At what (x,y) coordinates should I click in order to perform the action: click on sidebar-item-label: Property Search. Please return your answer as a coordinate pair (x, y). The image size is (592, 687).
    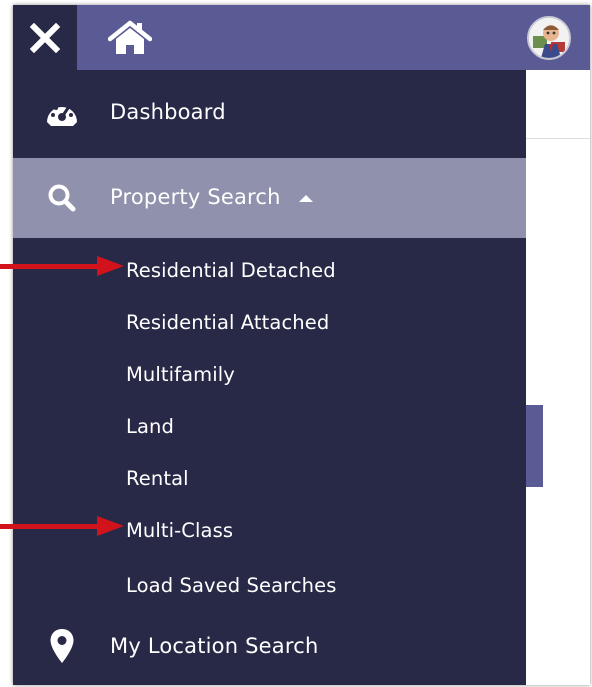
    Looking at the image, I should click on (195, 197).